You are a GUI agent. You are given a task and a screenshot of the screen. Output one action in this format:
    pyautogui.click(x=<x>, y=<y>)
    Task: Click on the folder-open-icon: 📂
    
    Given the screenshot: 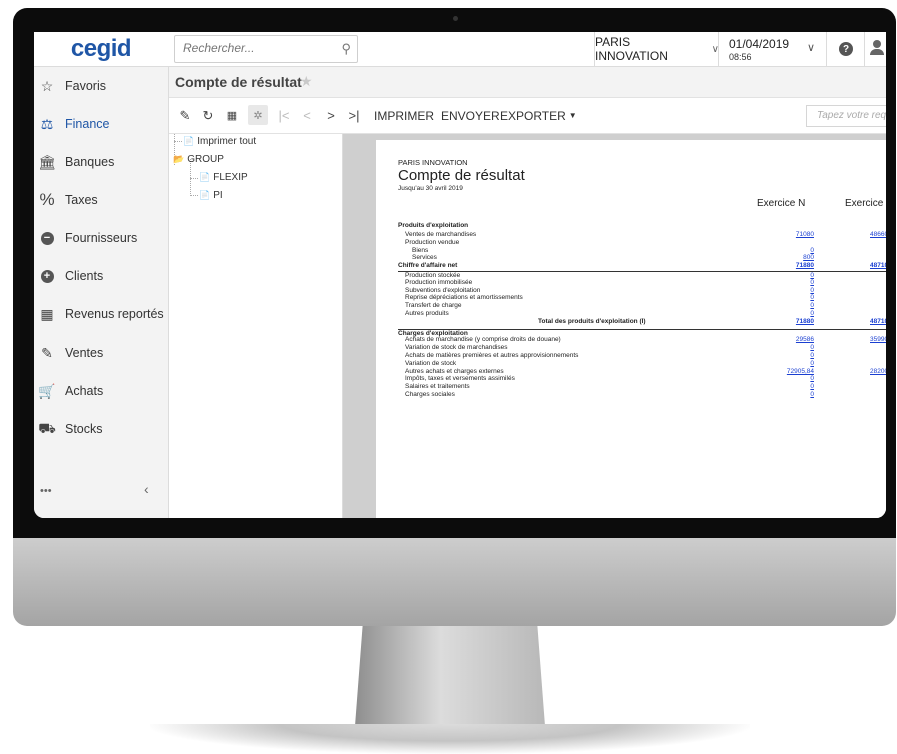 What is the action you would take?
    pyautogui.click(x=179, y=159)
    